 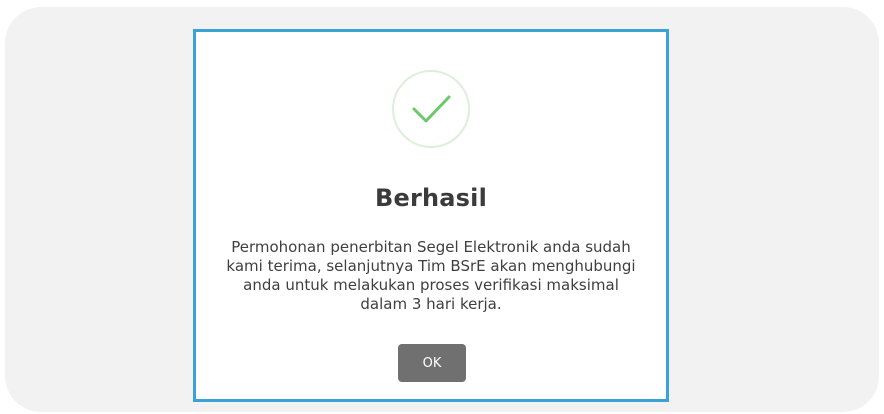 I want to click on success-check-icon, so click(x=431, y=109).